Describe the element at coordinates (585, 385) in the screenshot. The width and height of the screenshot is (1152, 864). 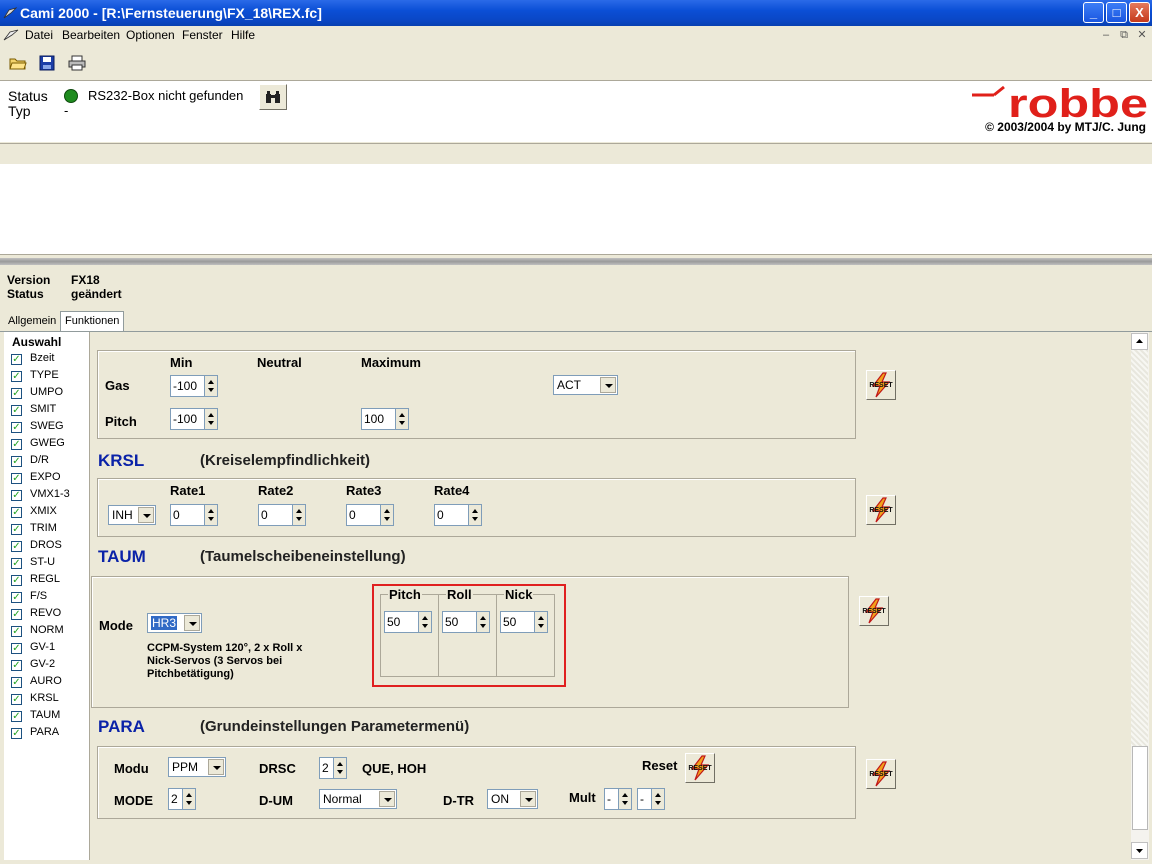
I see `gas-mode-select: ACT` at that location.